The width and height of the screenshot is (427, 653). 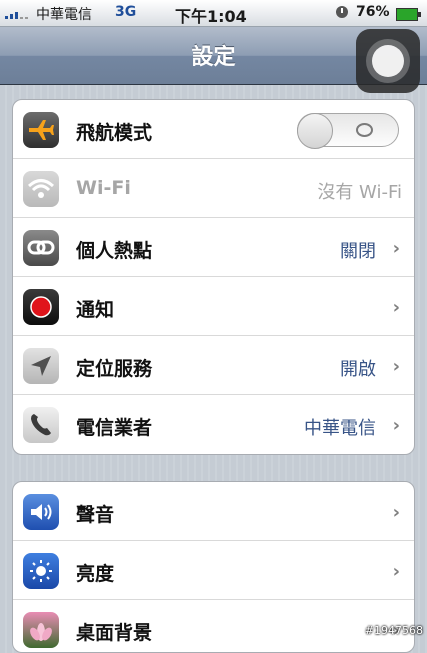 What do you see at coordinates (373, 12) in the screenshot?
I see `battery-percent: 76%` at bounding box center [373, 12].